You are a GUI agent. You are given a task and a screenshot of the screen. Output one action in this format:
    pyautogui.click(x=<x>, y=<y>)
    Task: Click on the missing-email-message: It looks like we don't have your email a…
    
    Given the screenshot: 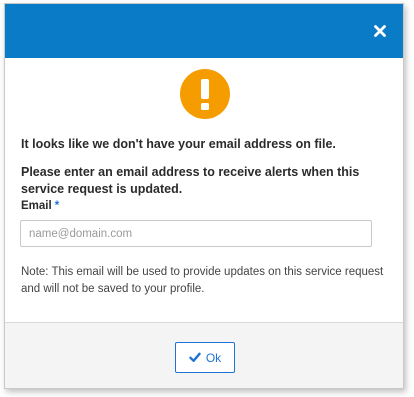 What is the action you would take?
    pyautogui.click(x=178, y=144)
    